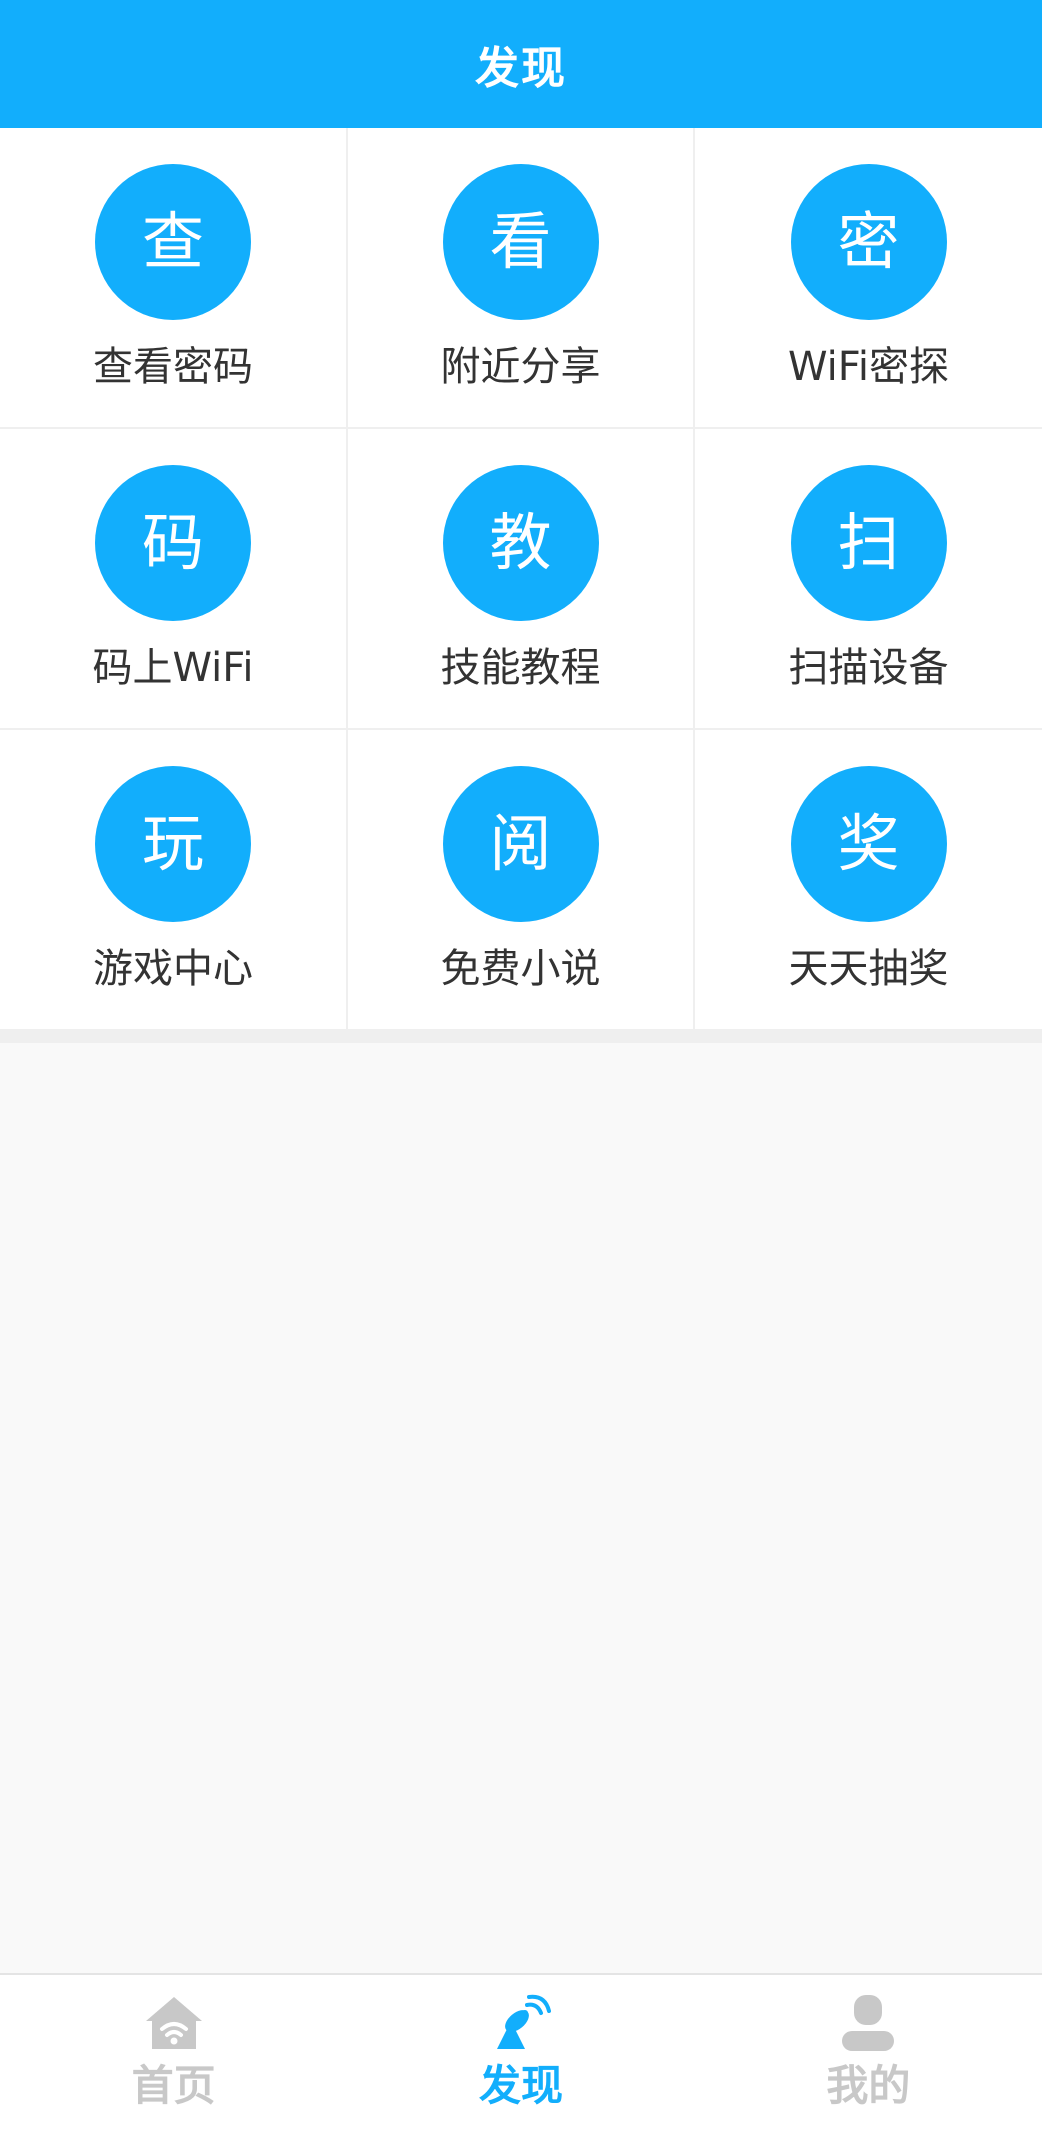 The image size is (1042, 2131). I want to click on grid-item-label: 扫描设备, so click(868, 668).